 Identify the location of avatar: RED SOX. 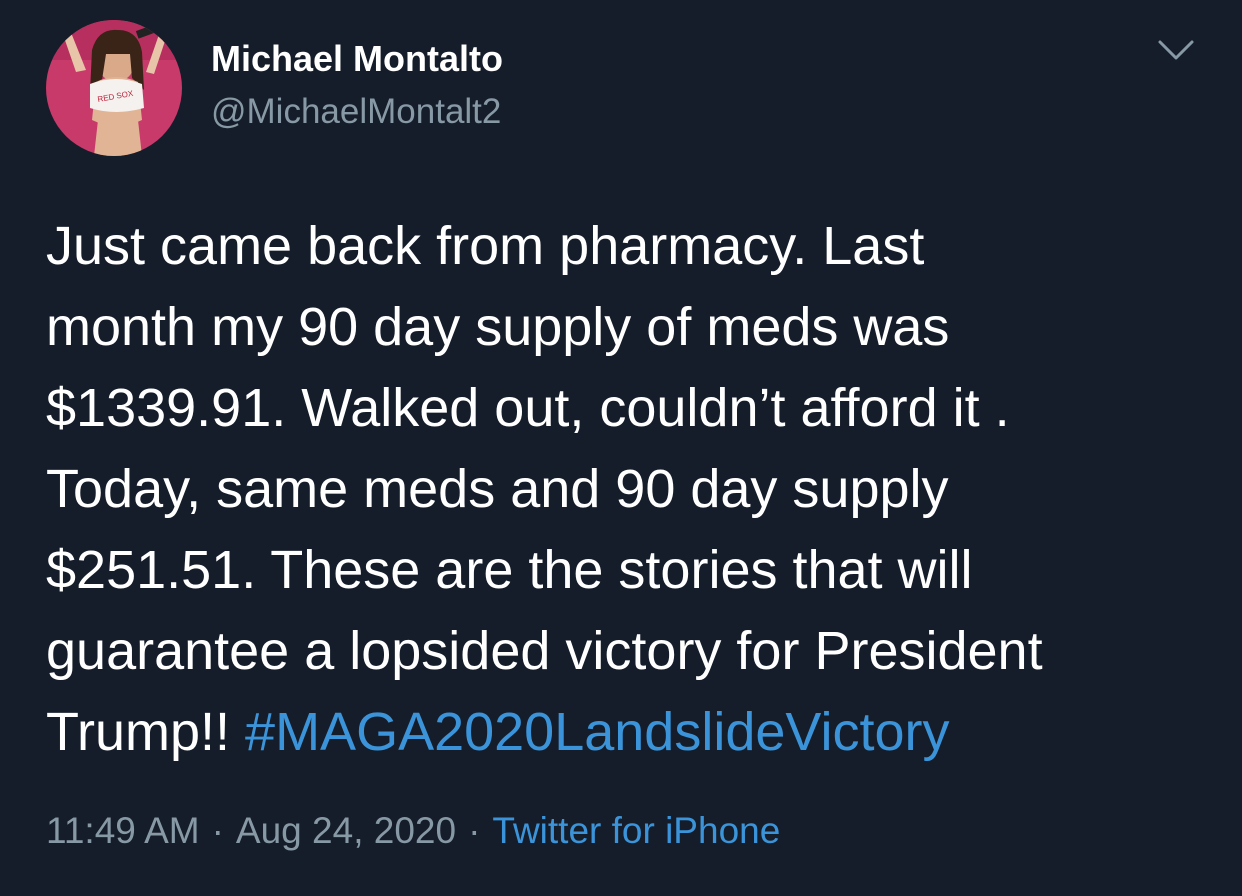
(114, 88).